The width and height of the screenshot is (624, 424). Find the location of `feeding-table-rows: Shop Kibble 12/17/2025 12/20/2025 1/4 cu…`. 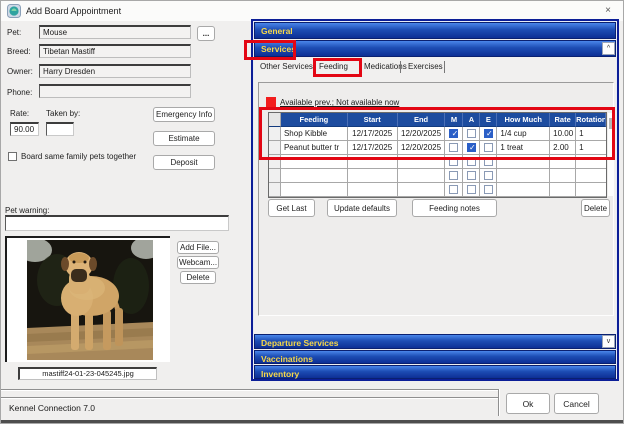

feeding-table-rows: Shop Kibble 12/17/2025 12/20/2025 1/4 cu… is located at coordinates (437, 162).